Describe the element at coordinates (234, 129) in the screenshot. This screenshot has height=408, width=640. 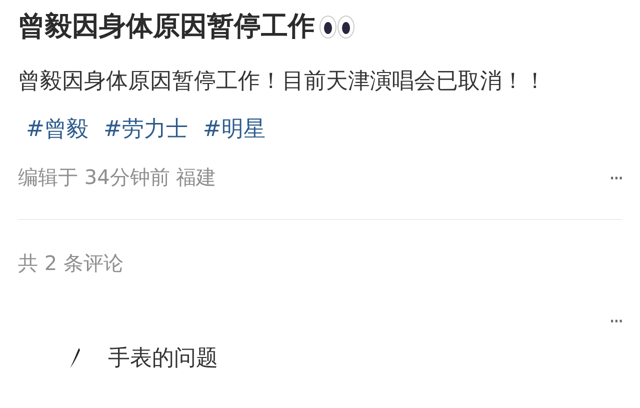
I see `hashtag-link: #明星` at that location.